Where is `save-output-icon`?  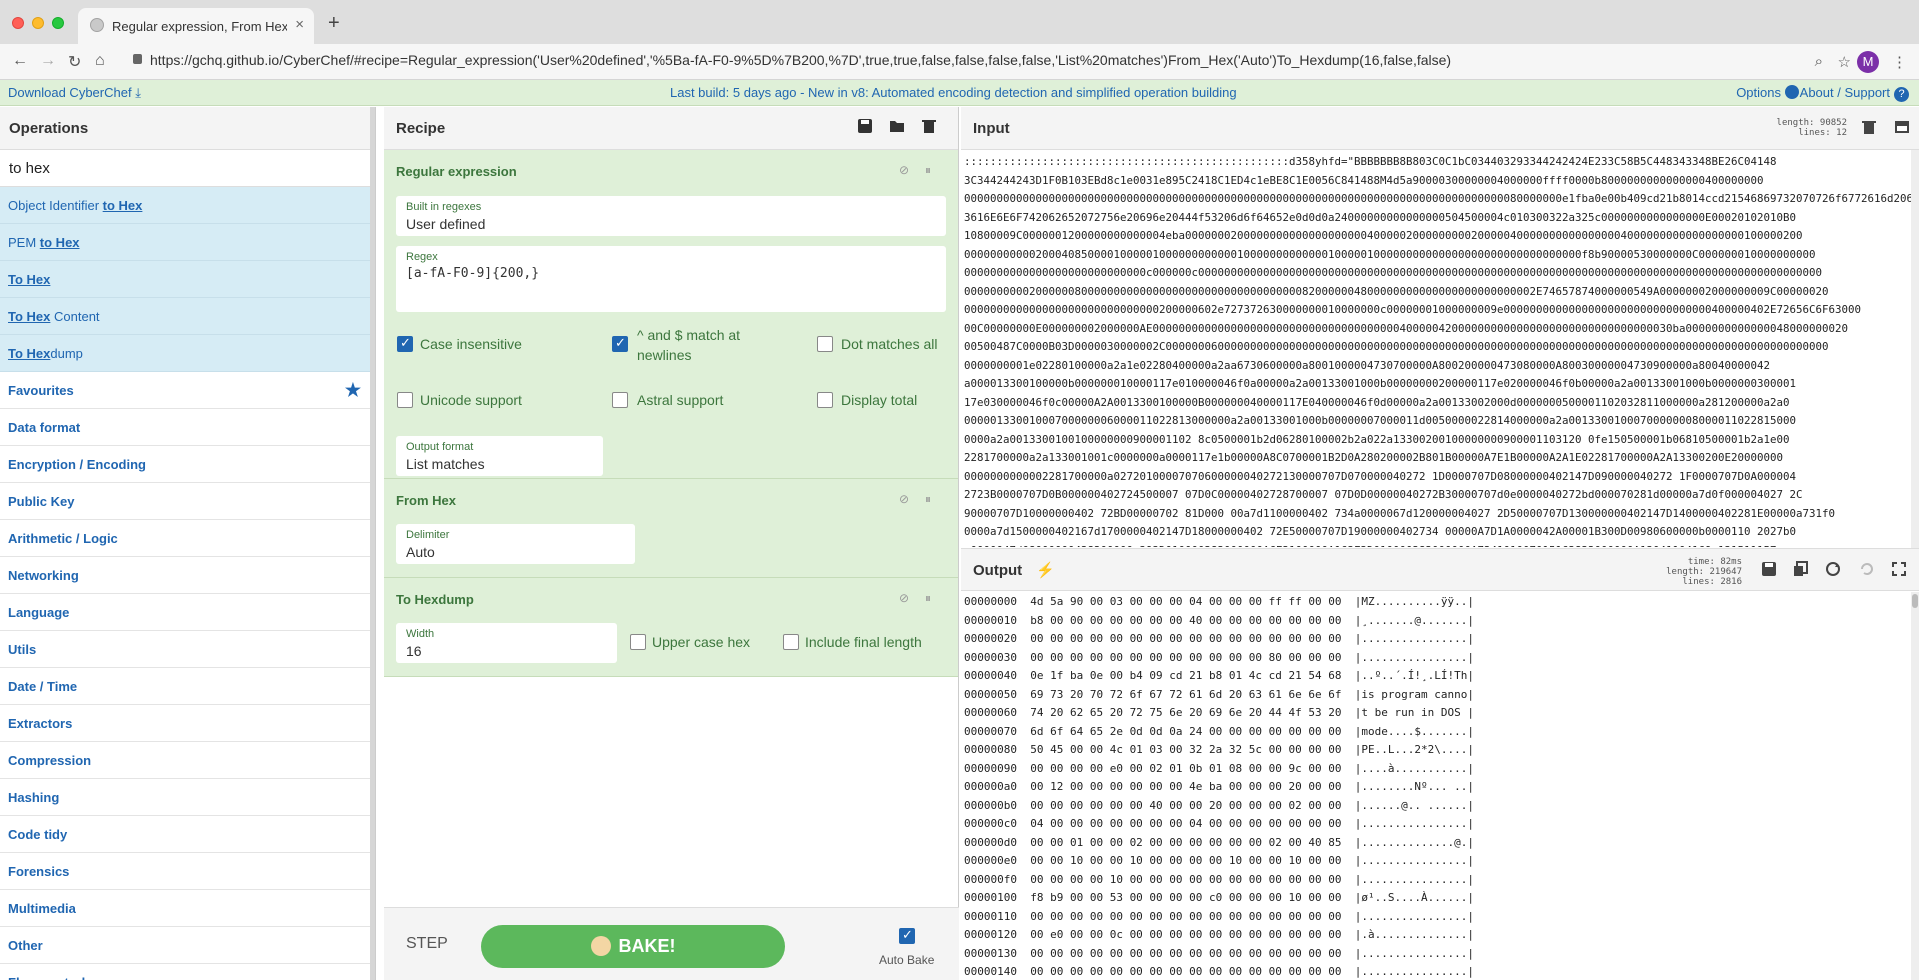
save-output-icon is located at coordinates (1769, 569).